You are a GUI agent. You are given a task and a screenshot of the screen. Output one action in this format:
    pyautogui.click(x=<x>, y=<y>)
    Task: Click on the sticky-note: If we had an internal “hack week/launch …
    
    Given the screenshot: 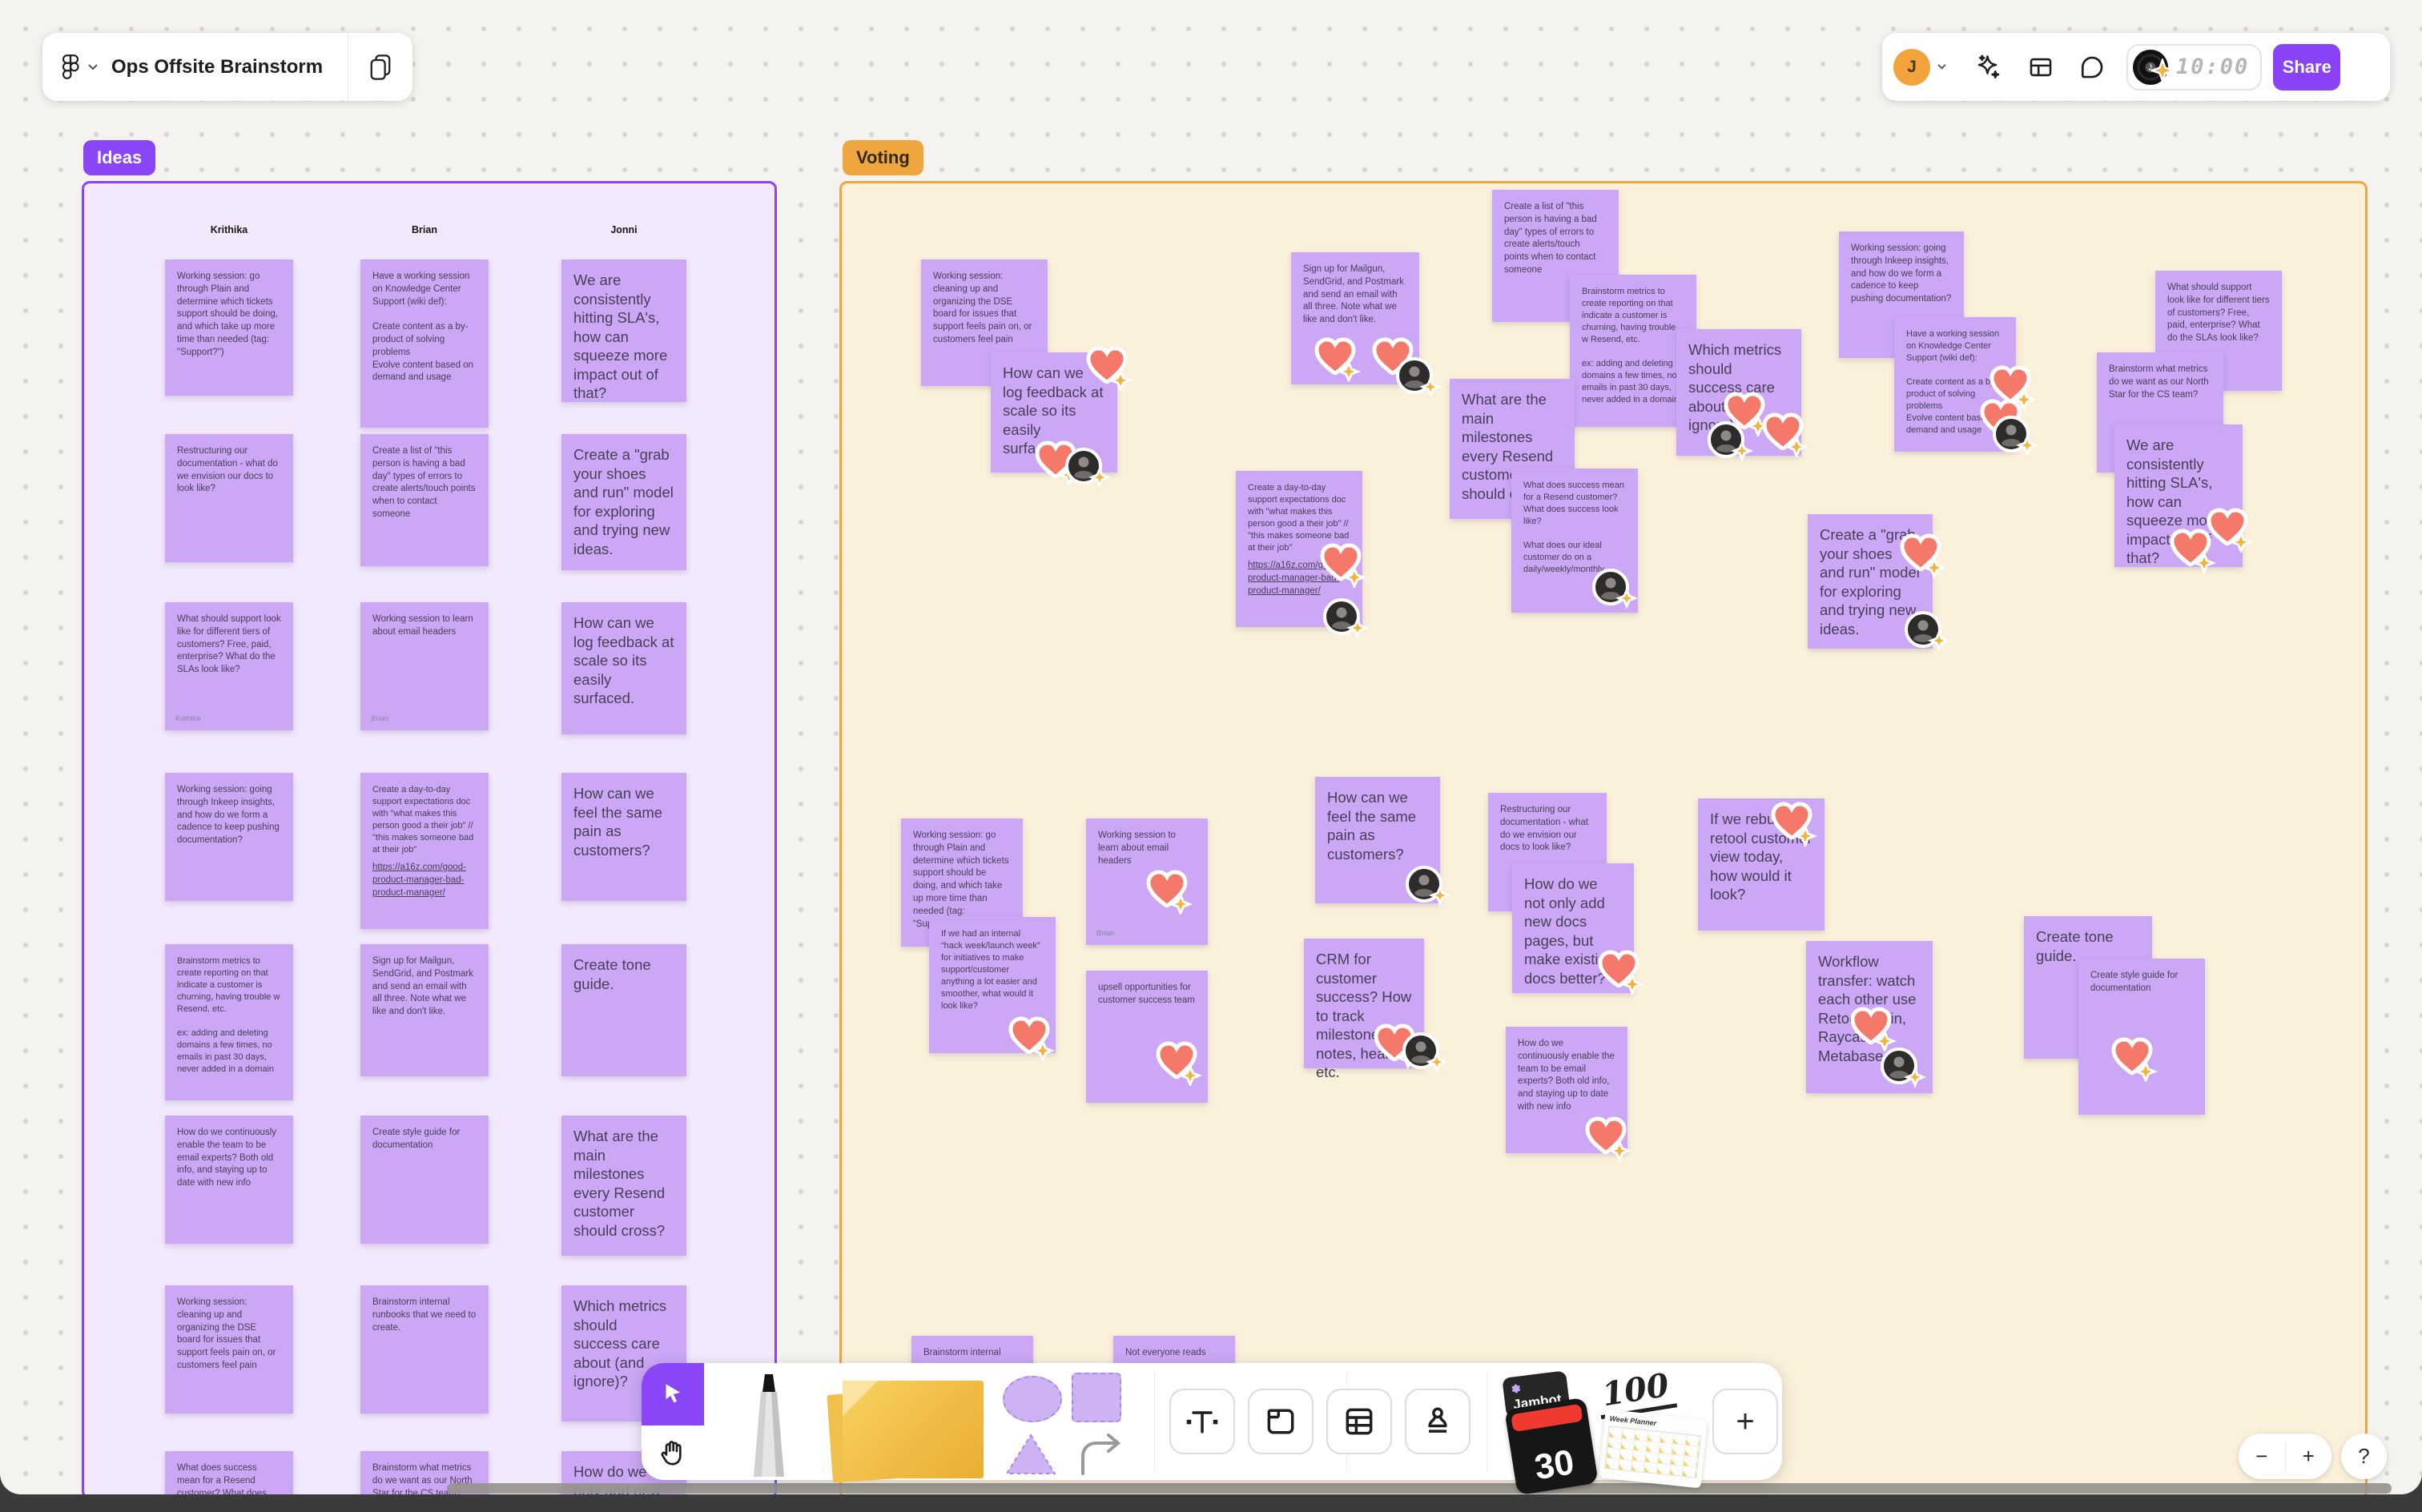 What is the action you would take?
    pyautogui.click(x=993, y=989)
    